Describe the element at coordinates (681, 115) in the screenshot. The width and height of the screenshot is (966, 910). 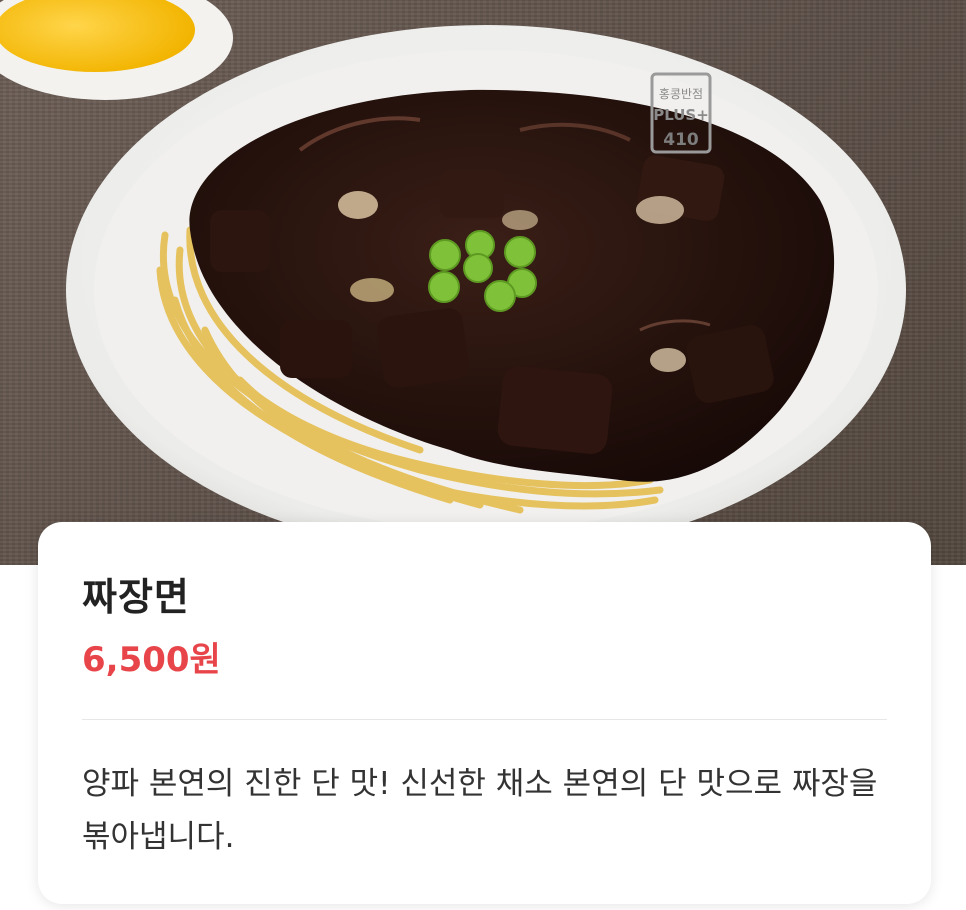
I see `bowl-logo-line2: PLUS+` at that location.